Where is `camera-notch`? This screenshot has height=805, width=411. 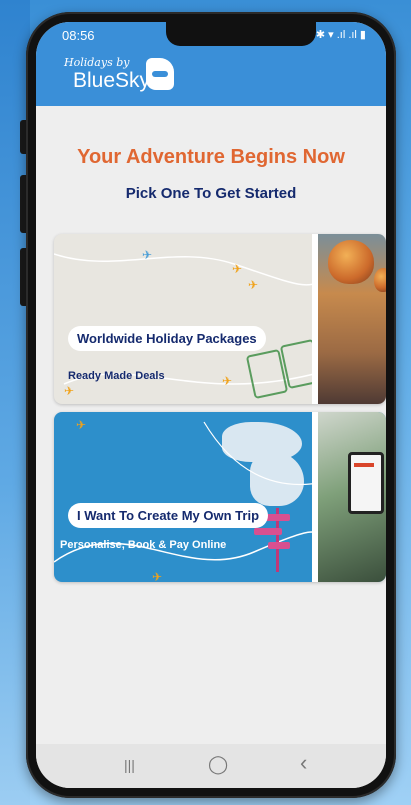 camera-notch is located at coordinates (241, 34).